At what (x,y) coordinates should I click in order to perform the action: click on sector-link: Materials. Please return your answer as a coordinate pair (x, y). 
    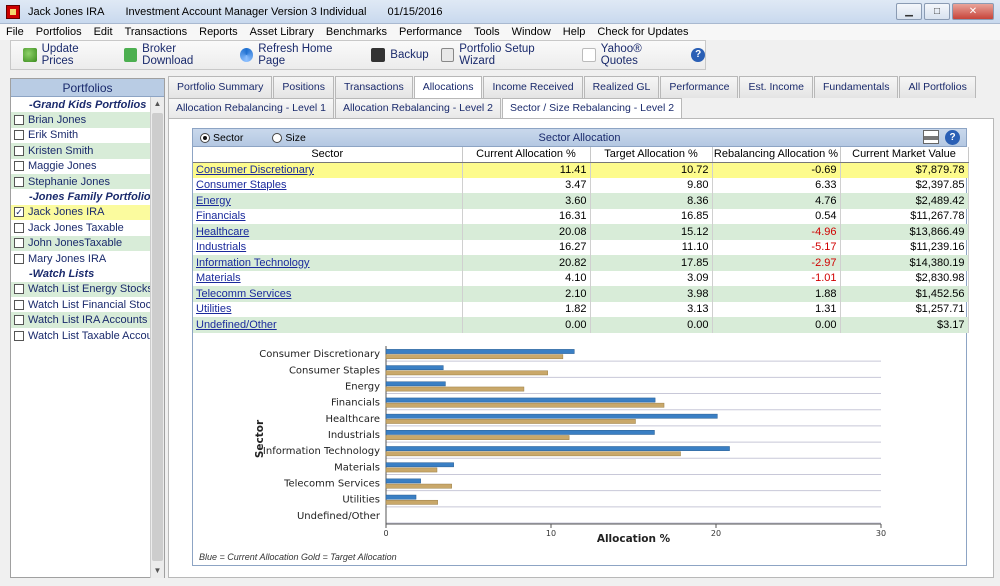
    Looking at the image, I should click on (328, 278).